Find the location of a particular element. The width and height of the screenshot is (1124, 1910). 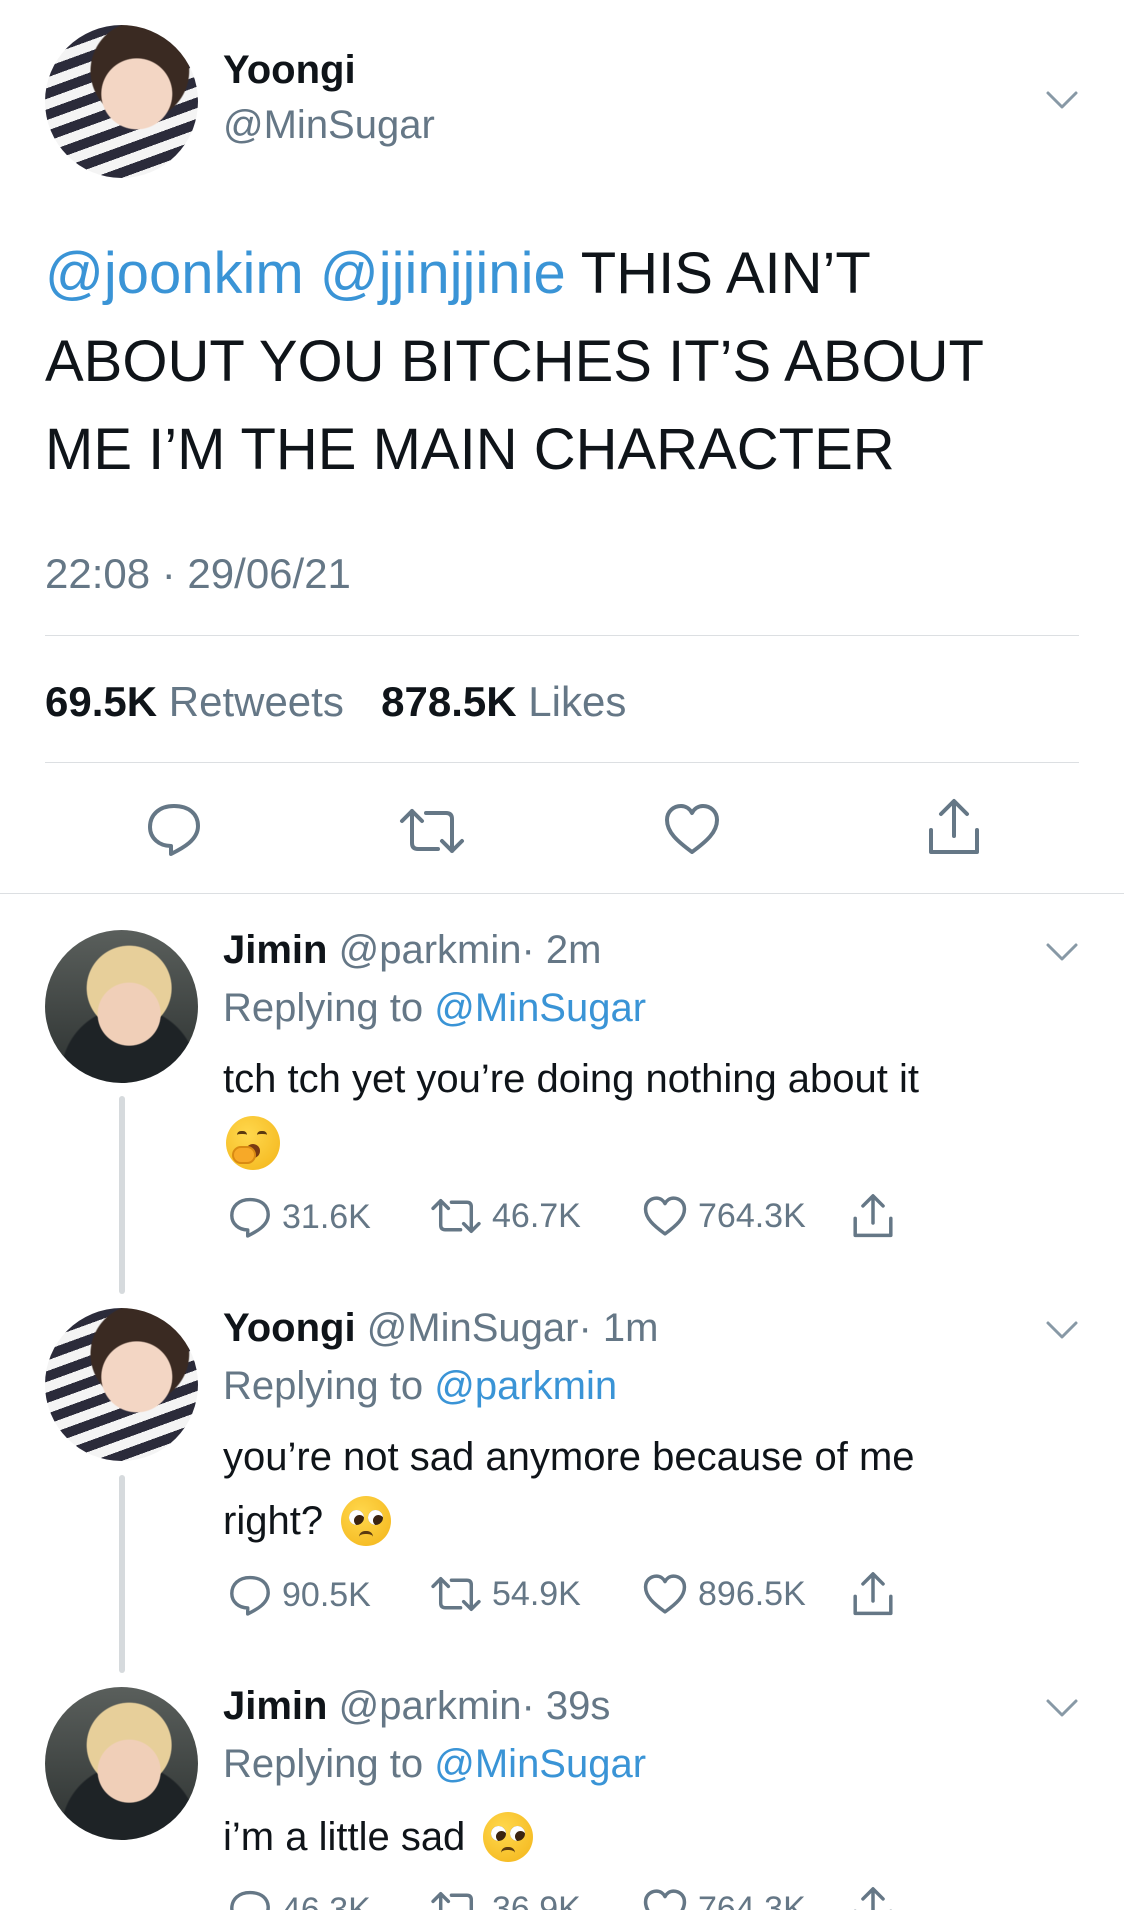

retweet-action: 46.7K is located at coordinates (505, 1216).